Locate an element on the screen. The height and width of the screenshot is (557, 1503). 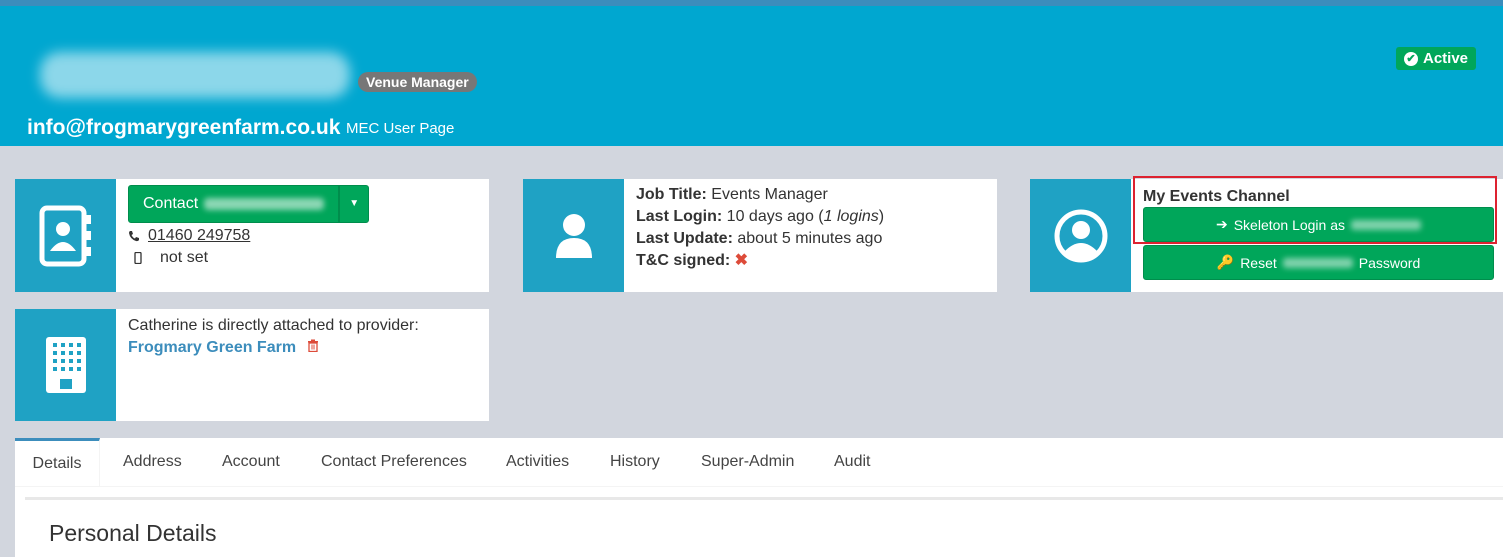
user-circle-icon is located at coordinates (1080, 235).